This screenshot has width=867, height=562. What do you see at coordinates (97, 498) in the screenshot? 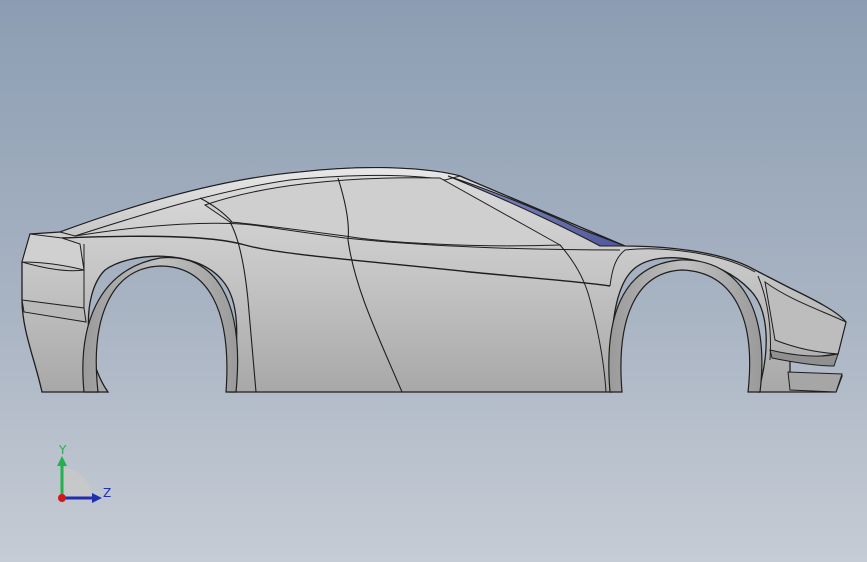
I see `z-axis-arrow` at bounding box center [97, 498].